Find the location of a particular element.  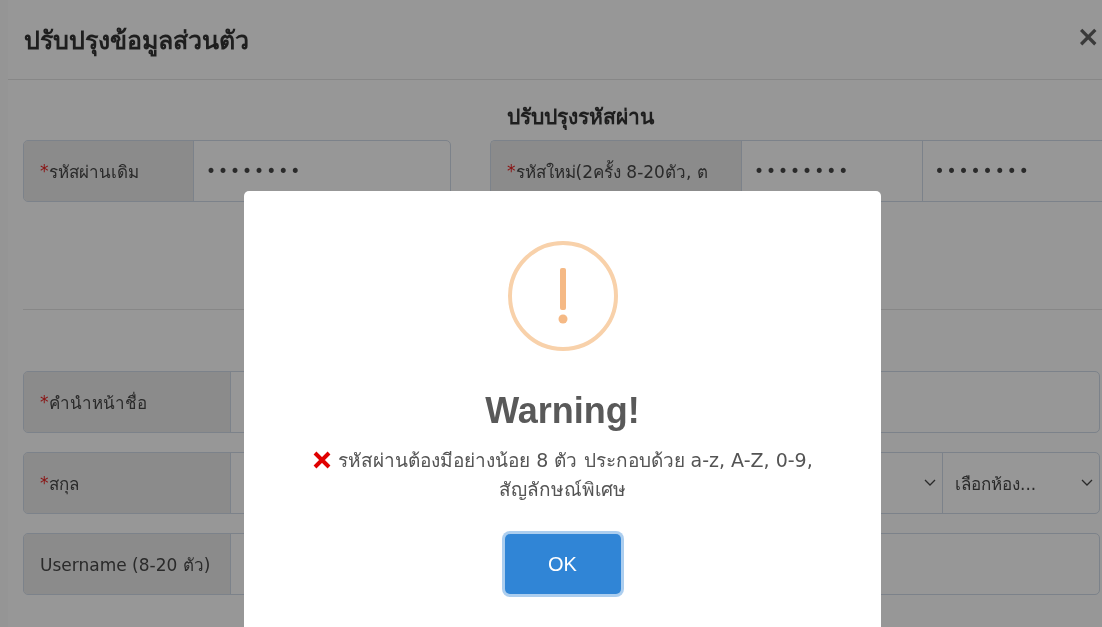

cross-icon is located at coordinates (322, 460).